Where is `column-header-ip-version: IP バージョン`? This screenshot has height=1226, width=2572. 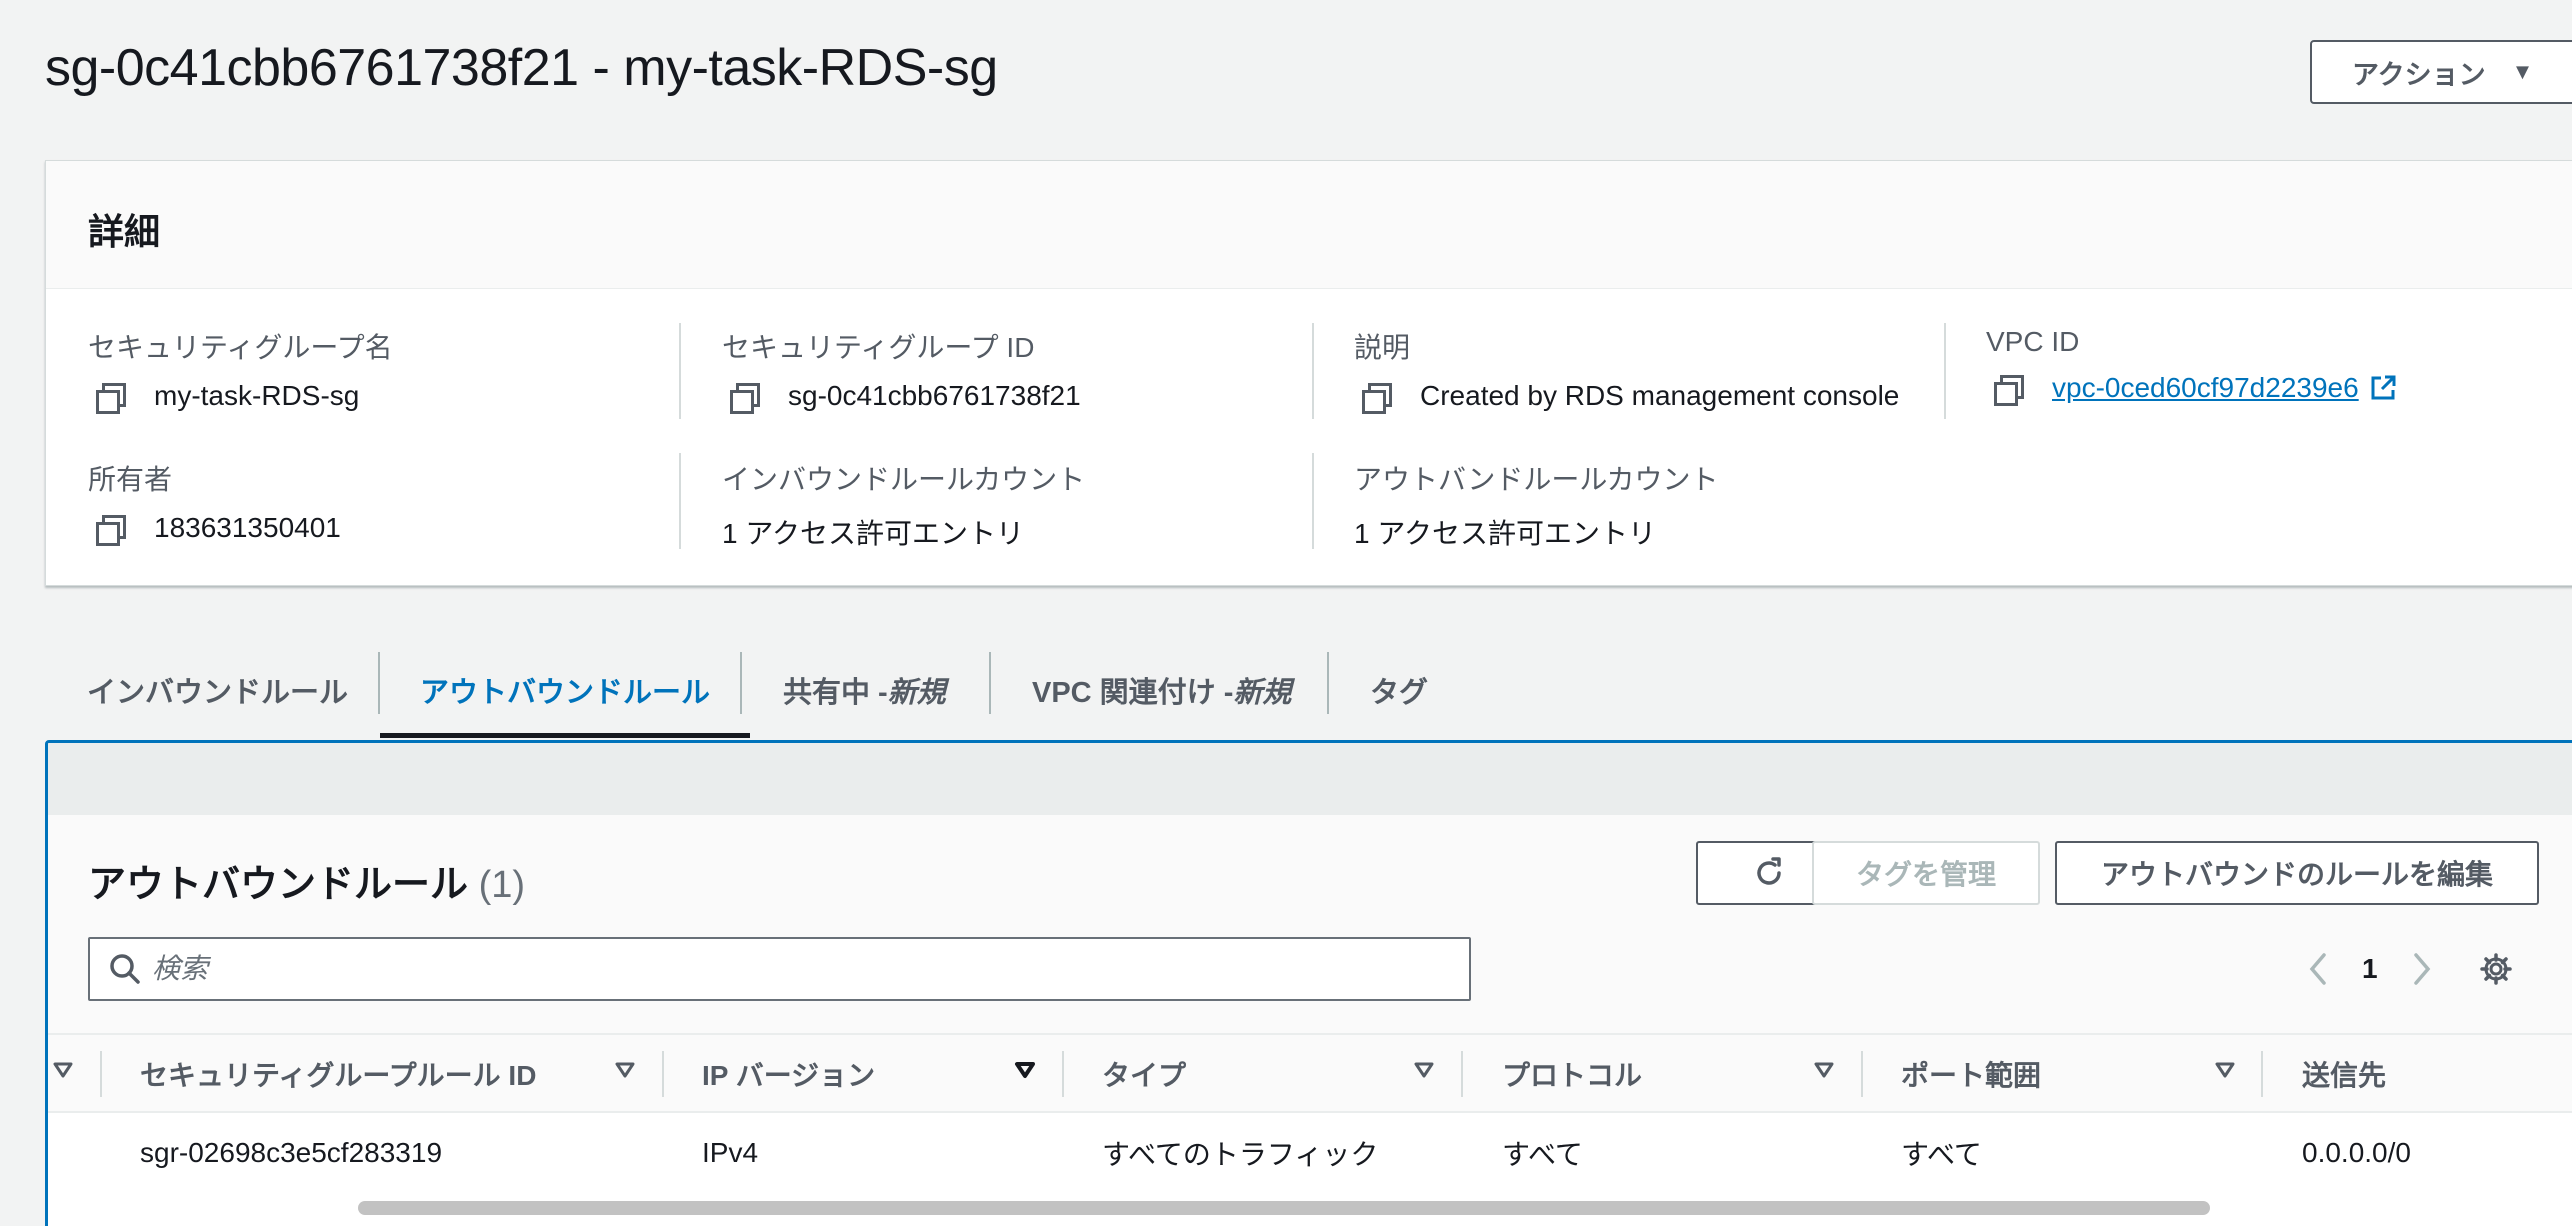
column-header-ip-version: IP バージョン is located at coordinates (788, 1074).